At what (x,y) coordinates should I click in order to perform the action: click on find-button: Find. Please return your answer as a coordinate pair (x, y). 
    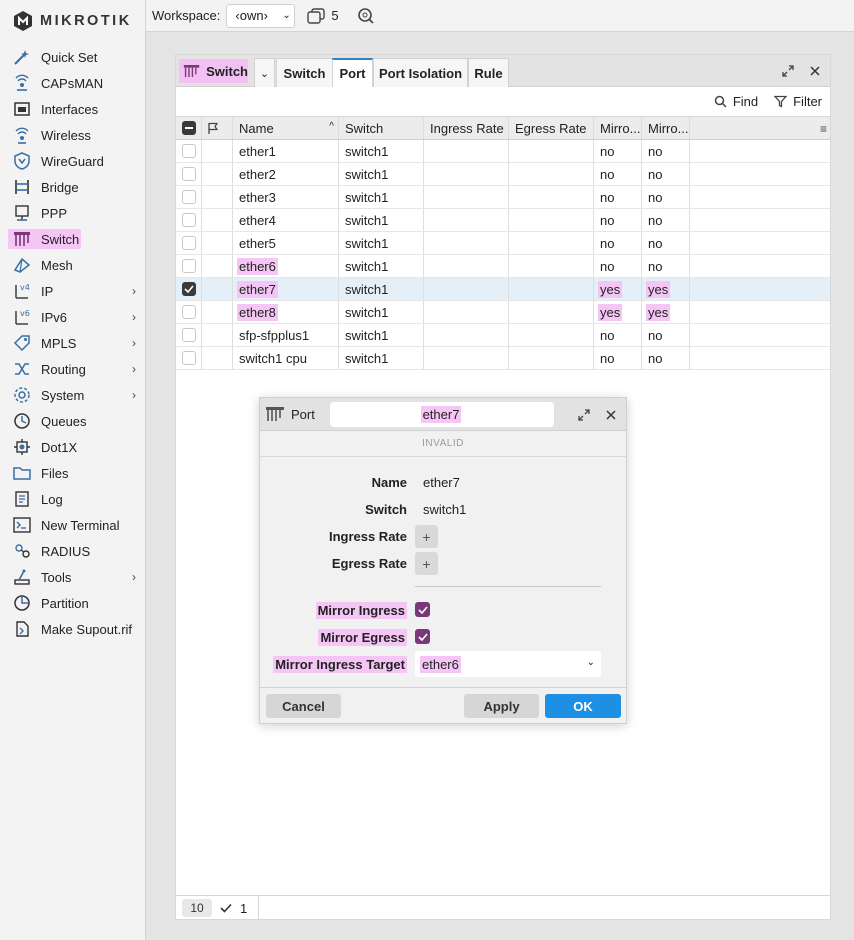
    Looking at the image, I should click on (736, 101).